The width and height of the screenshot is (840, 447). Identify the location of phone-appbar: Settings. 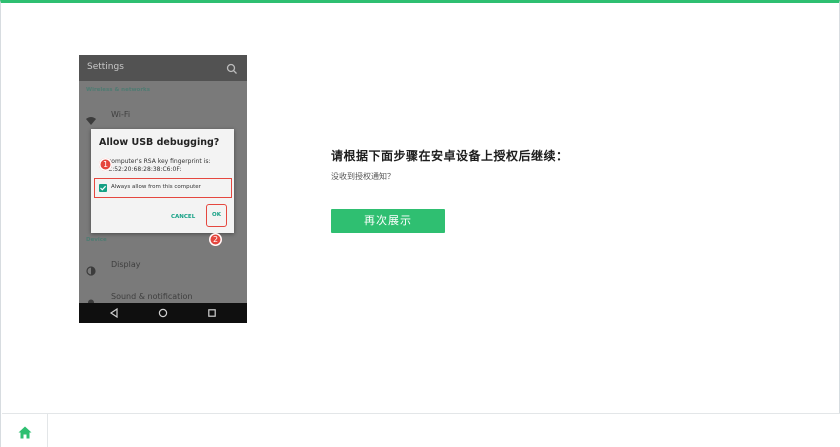
(163, 68).